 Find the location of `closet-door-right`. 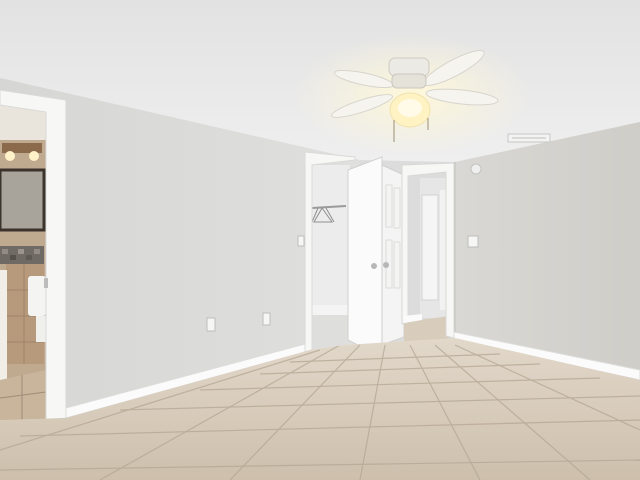

closet-door-right is located at coordinates (393, 255).